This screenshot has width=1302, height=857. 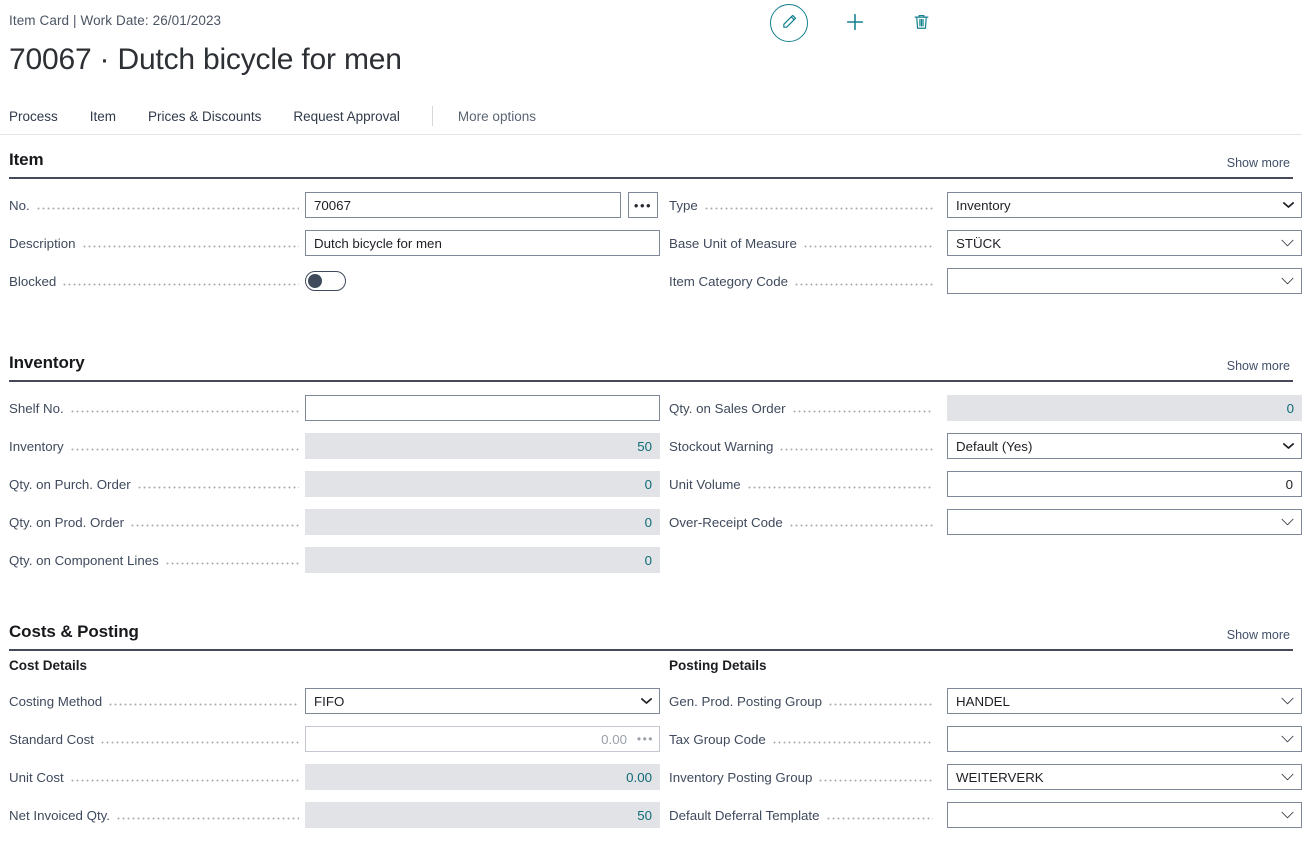 I want to click on show-more-link-item: Show more, so click(x=1258, y=163).